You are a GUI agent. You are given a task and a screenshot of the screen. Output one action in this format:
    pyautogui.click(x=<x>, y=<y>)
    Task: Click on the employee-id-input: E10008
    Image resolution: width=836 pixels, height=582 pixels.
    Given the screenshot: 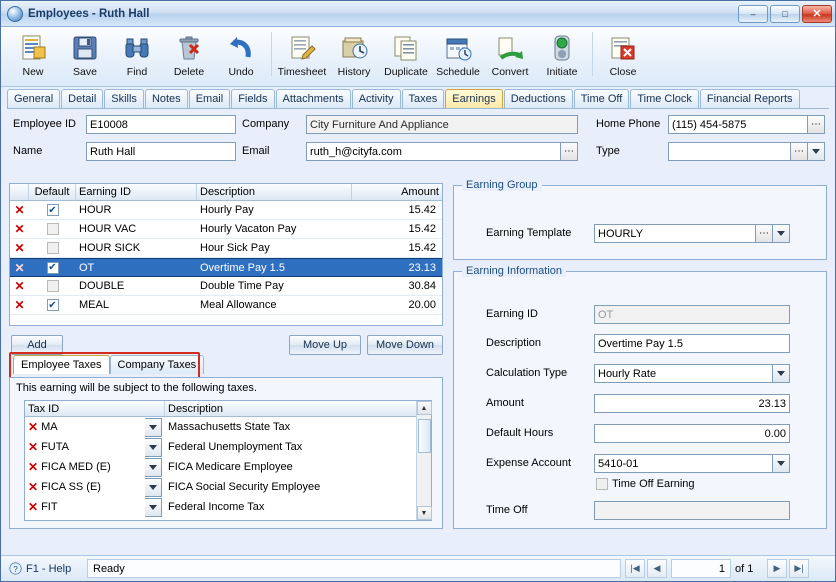 What is the action you would take?
    pyautogui.click(x=161, y=124)
    